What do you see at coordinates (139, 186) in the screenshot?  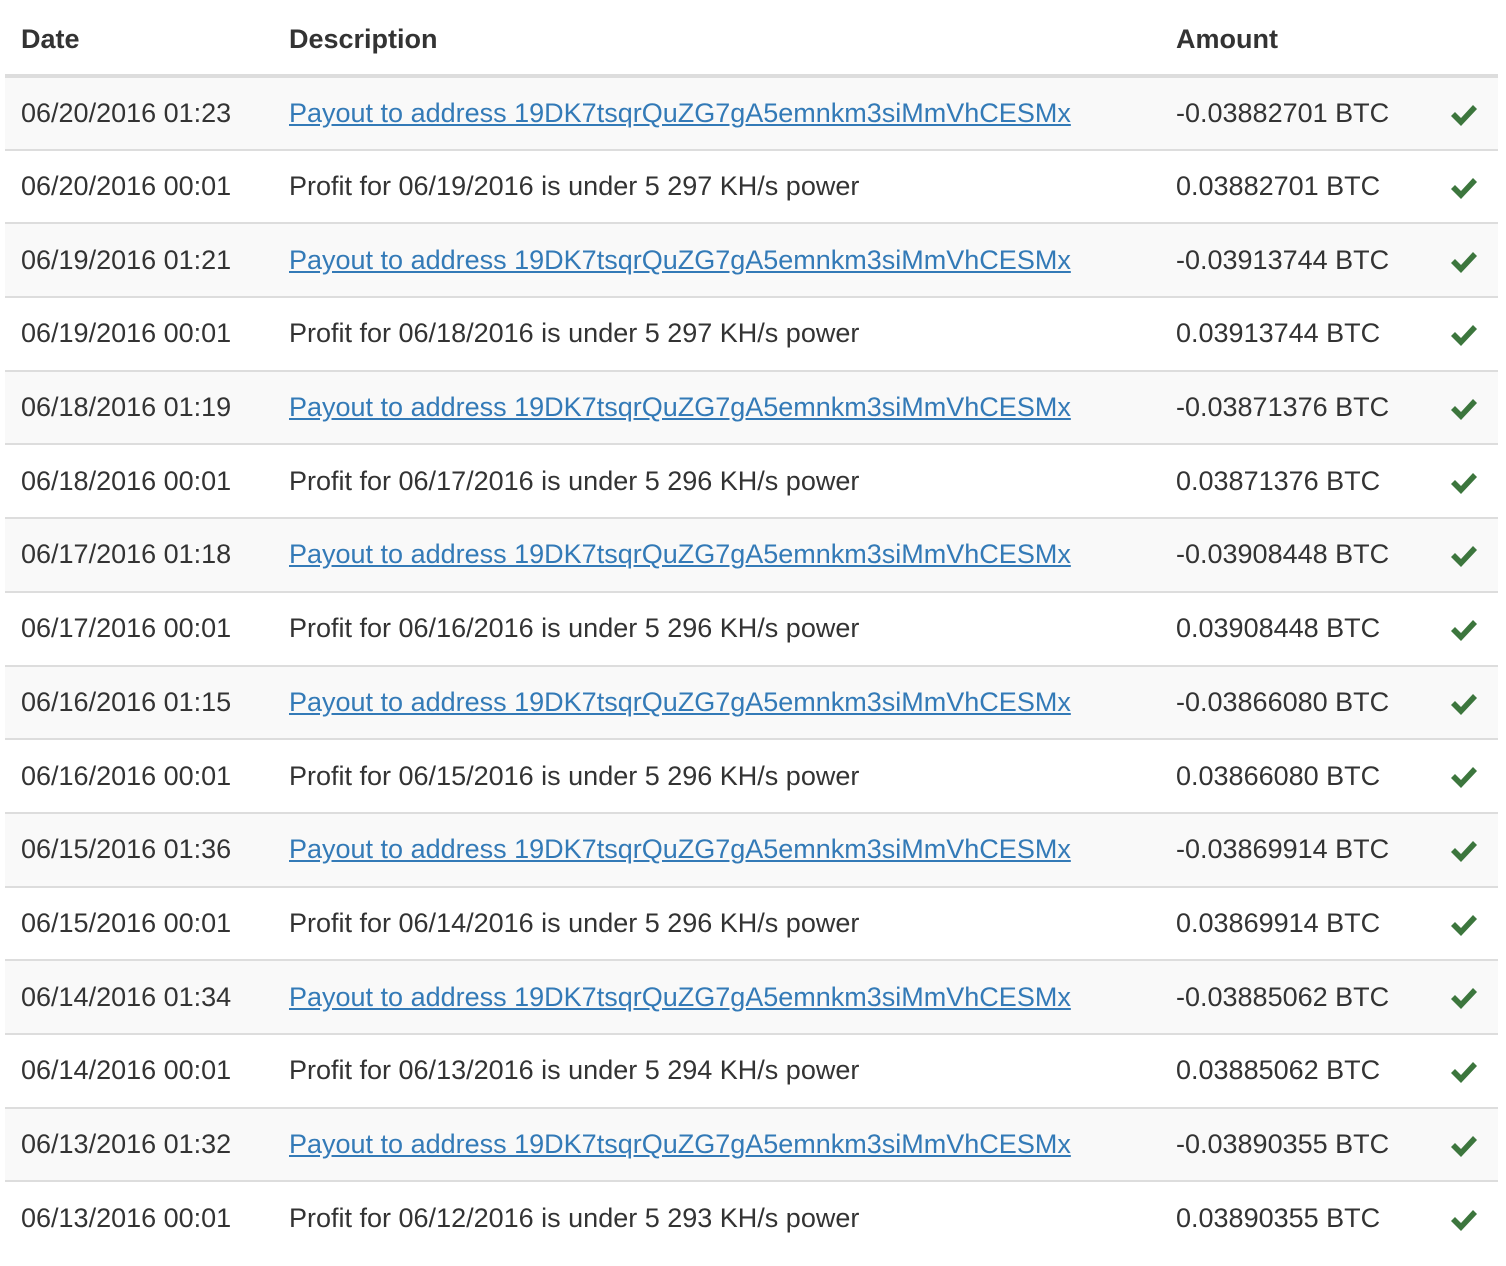 I see `cell-date: 06/20/2016 00:01` at bounding box center [139, 186].